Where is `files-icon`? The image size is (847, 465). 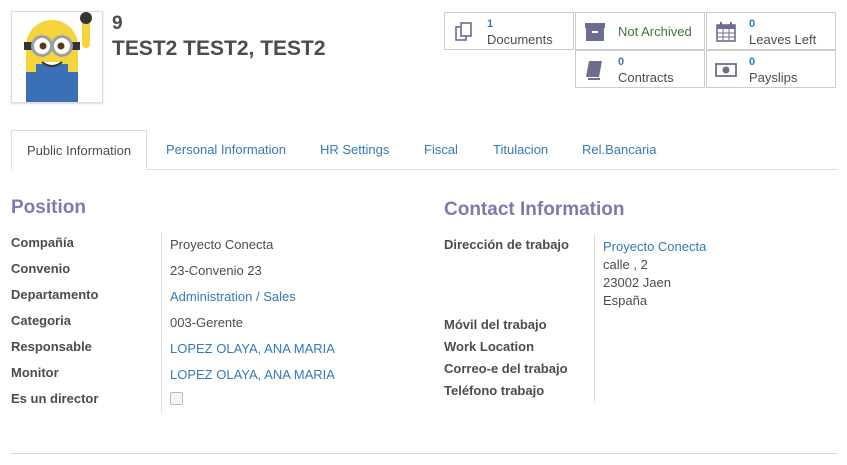 files-icon is located at coordinates (463, 31).